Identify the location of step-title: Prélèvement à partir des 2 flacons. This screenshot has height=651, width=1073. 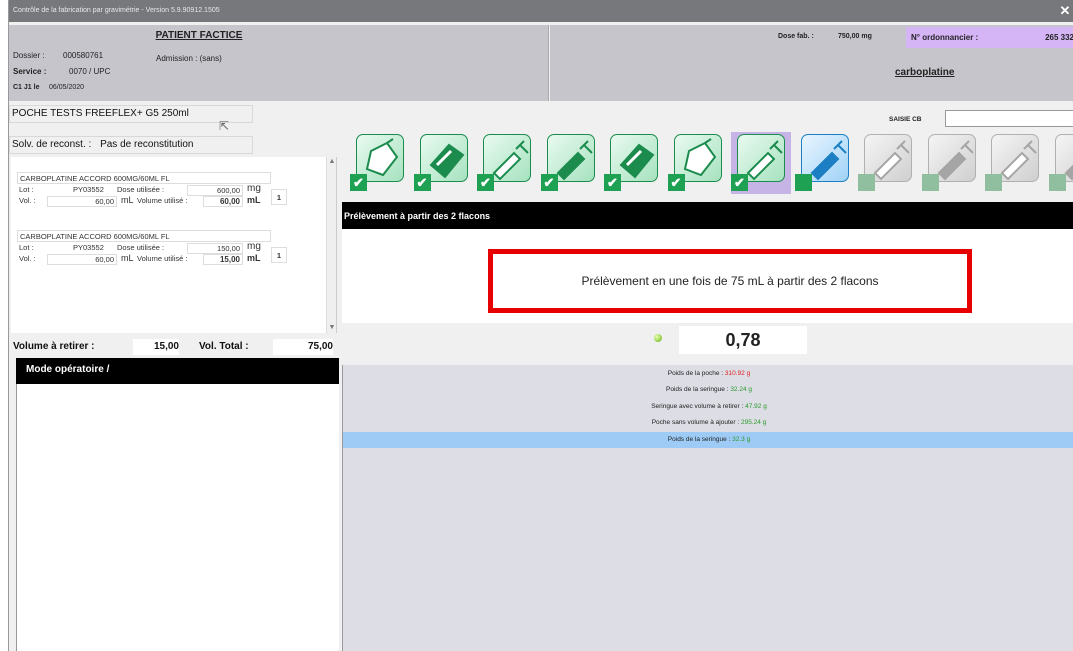
(417, 216).